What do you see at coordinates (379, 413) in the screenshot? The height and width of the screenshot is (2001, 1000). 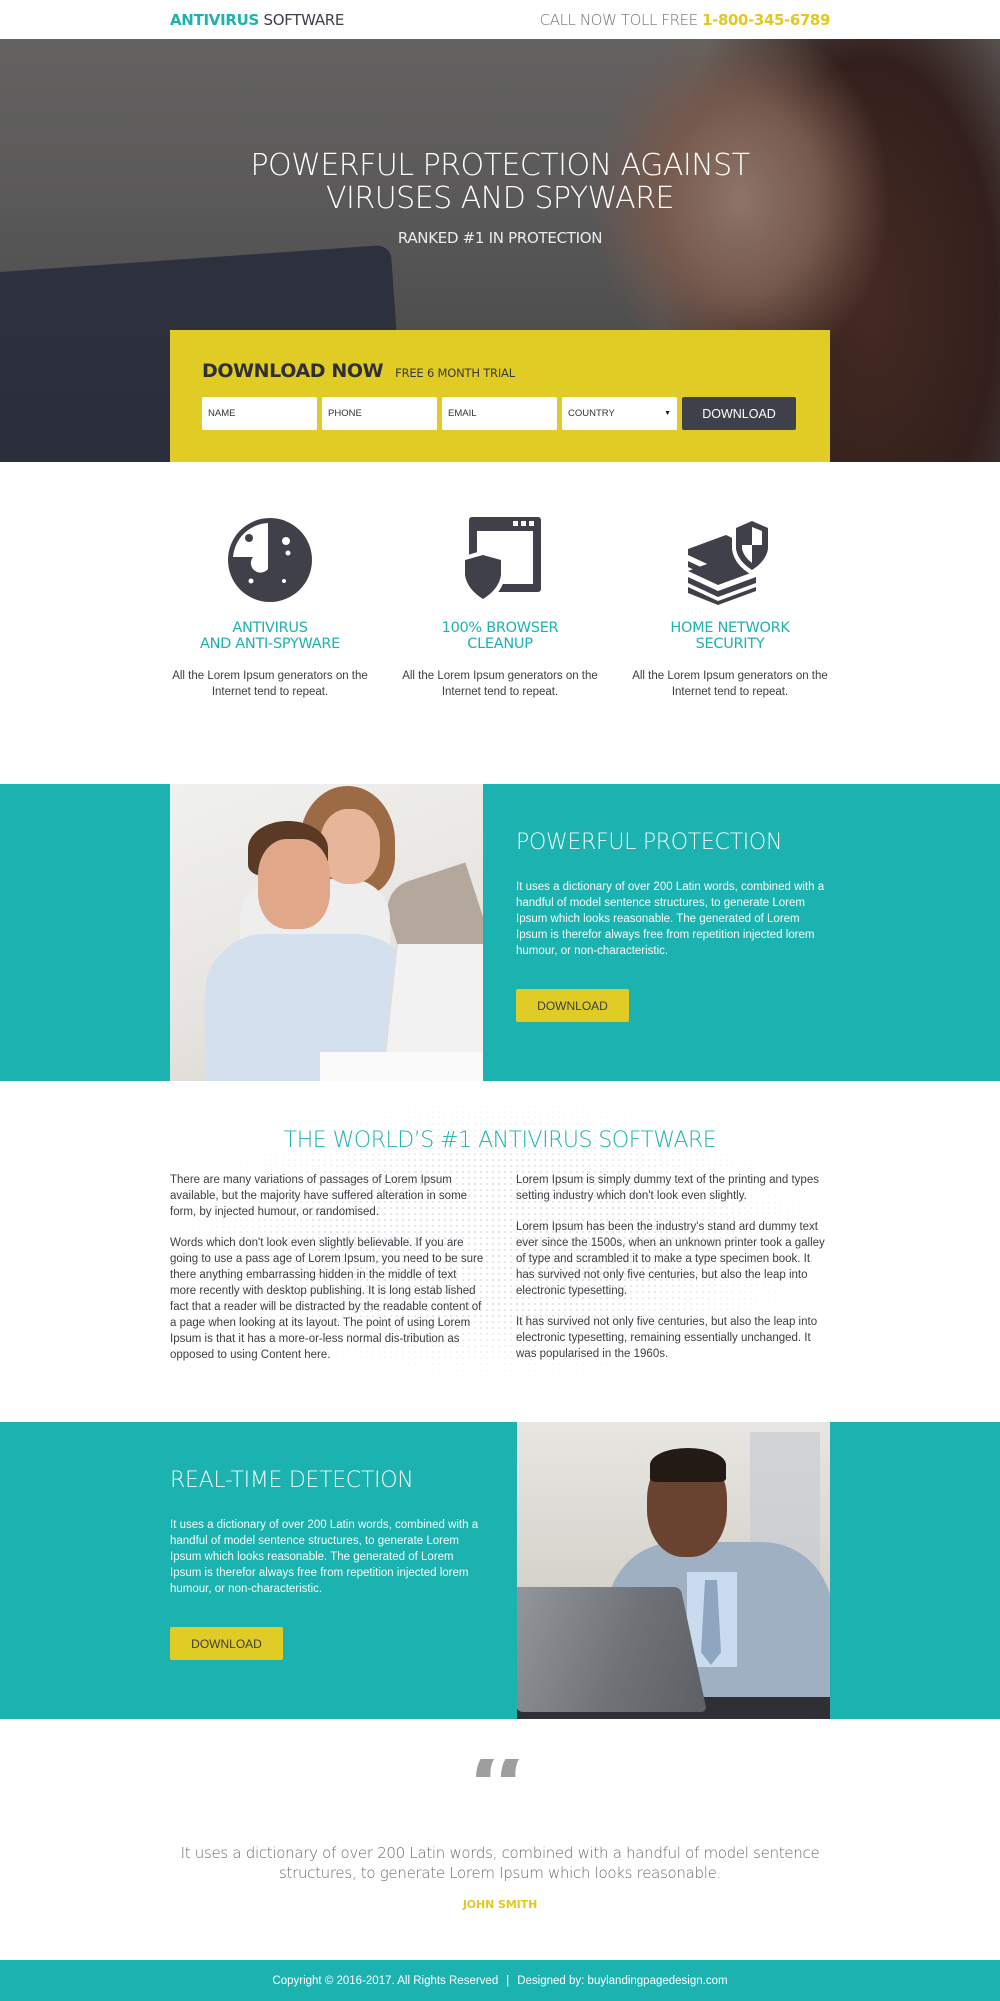 I see `phone-input: PHONE` at bounding box center [379, 413].